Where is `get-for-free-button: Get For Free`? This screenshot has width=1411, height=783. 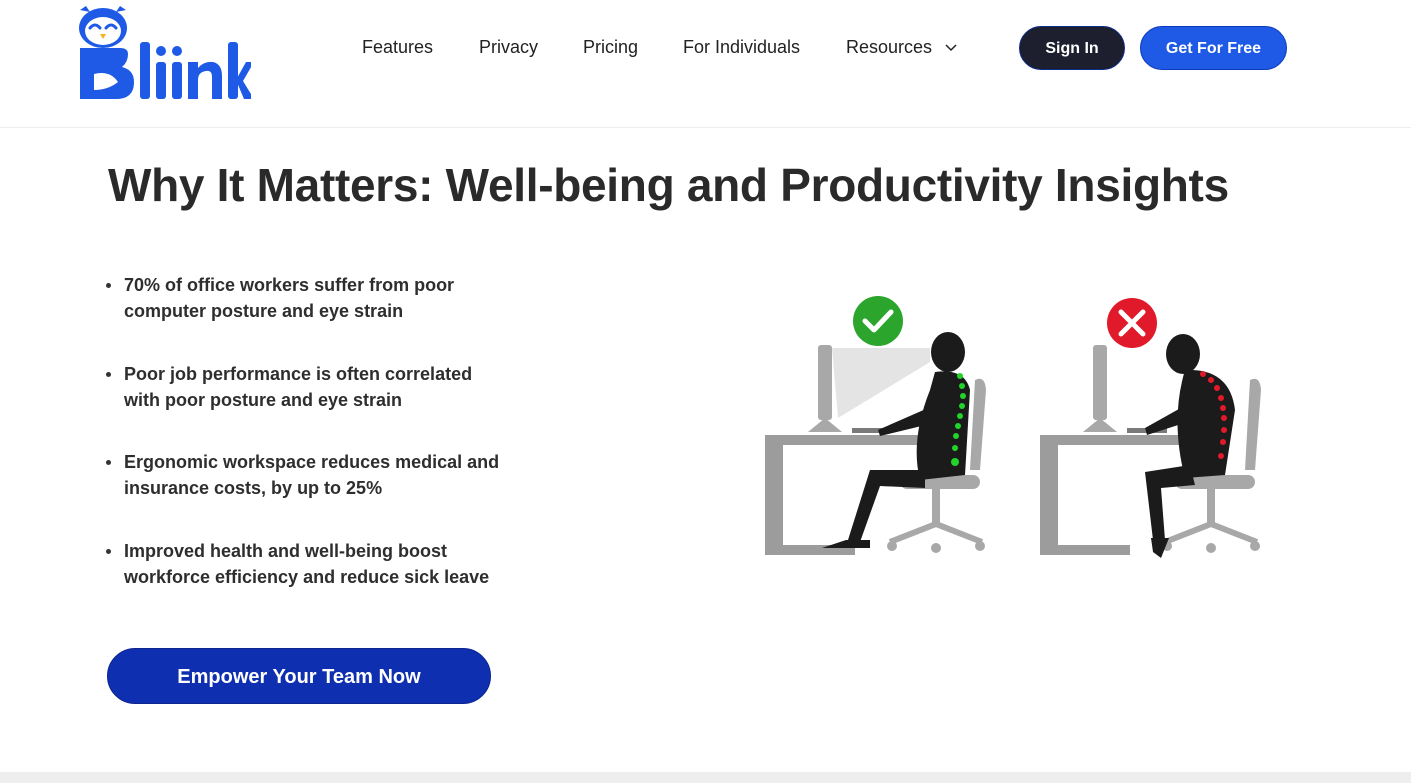 get-for-free-button: Get For Free is located at coordinates (1213, 48).